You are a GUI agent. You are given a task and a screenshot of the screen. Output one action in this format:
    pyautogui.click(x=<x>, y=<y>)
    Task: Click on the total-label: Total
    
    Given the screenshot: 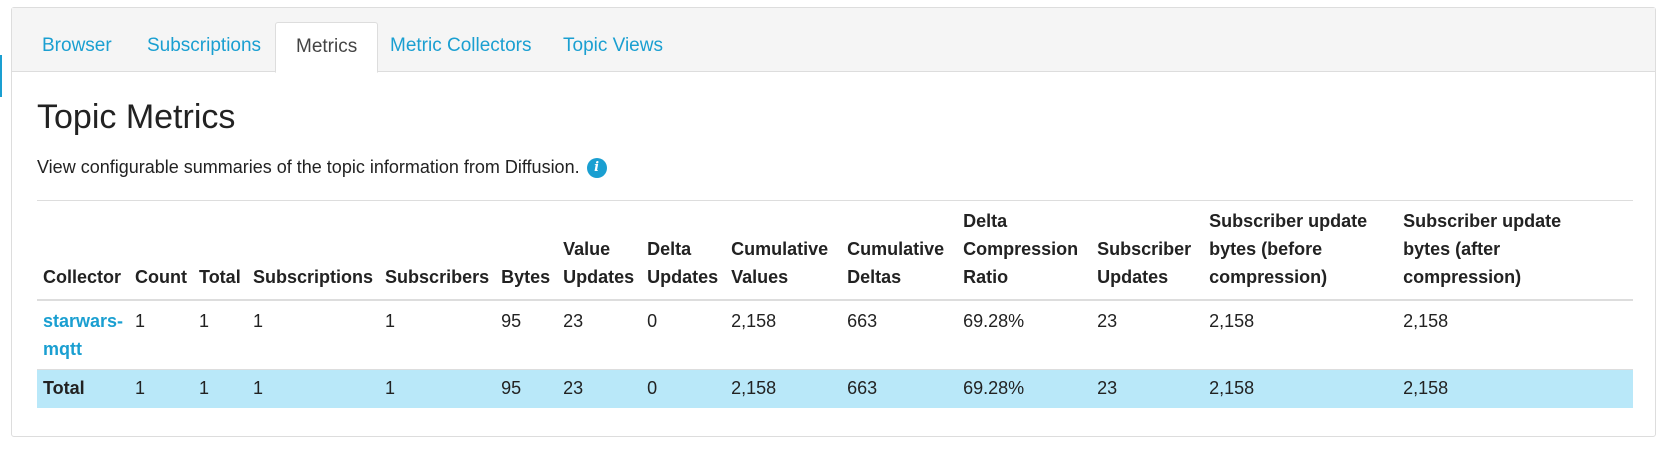 What is the action you would take?
    pyautogui.click(x=83, y=388)
    